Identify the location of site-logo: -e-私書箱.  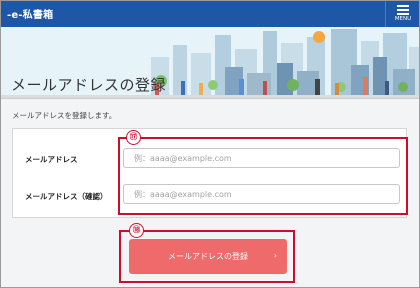
(30, 13).